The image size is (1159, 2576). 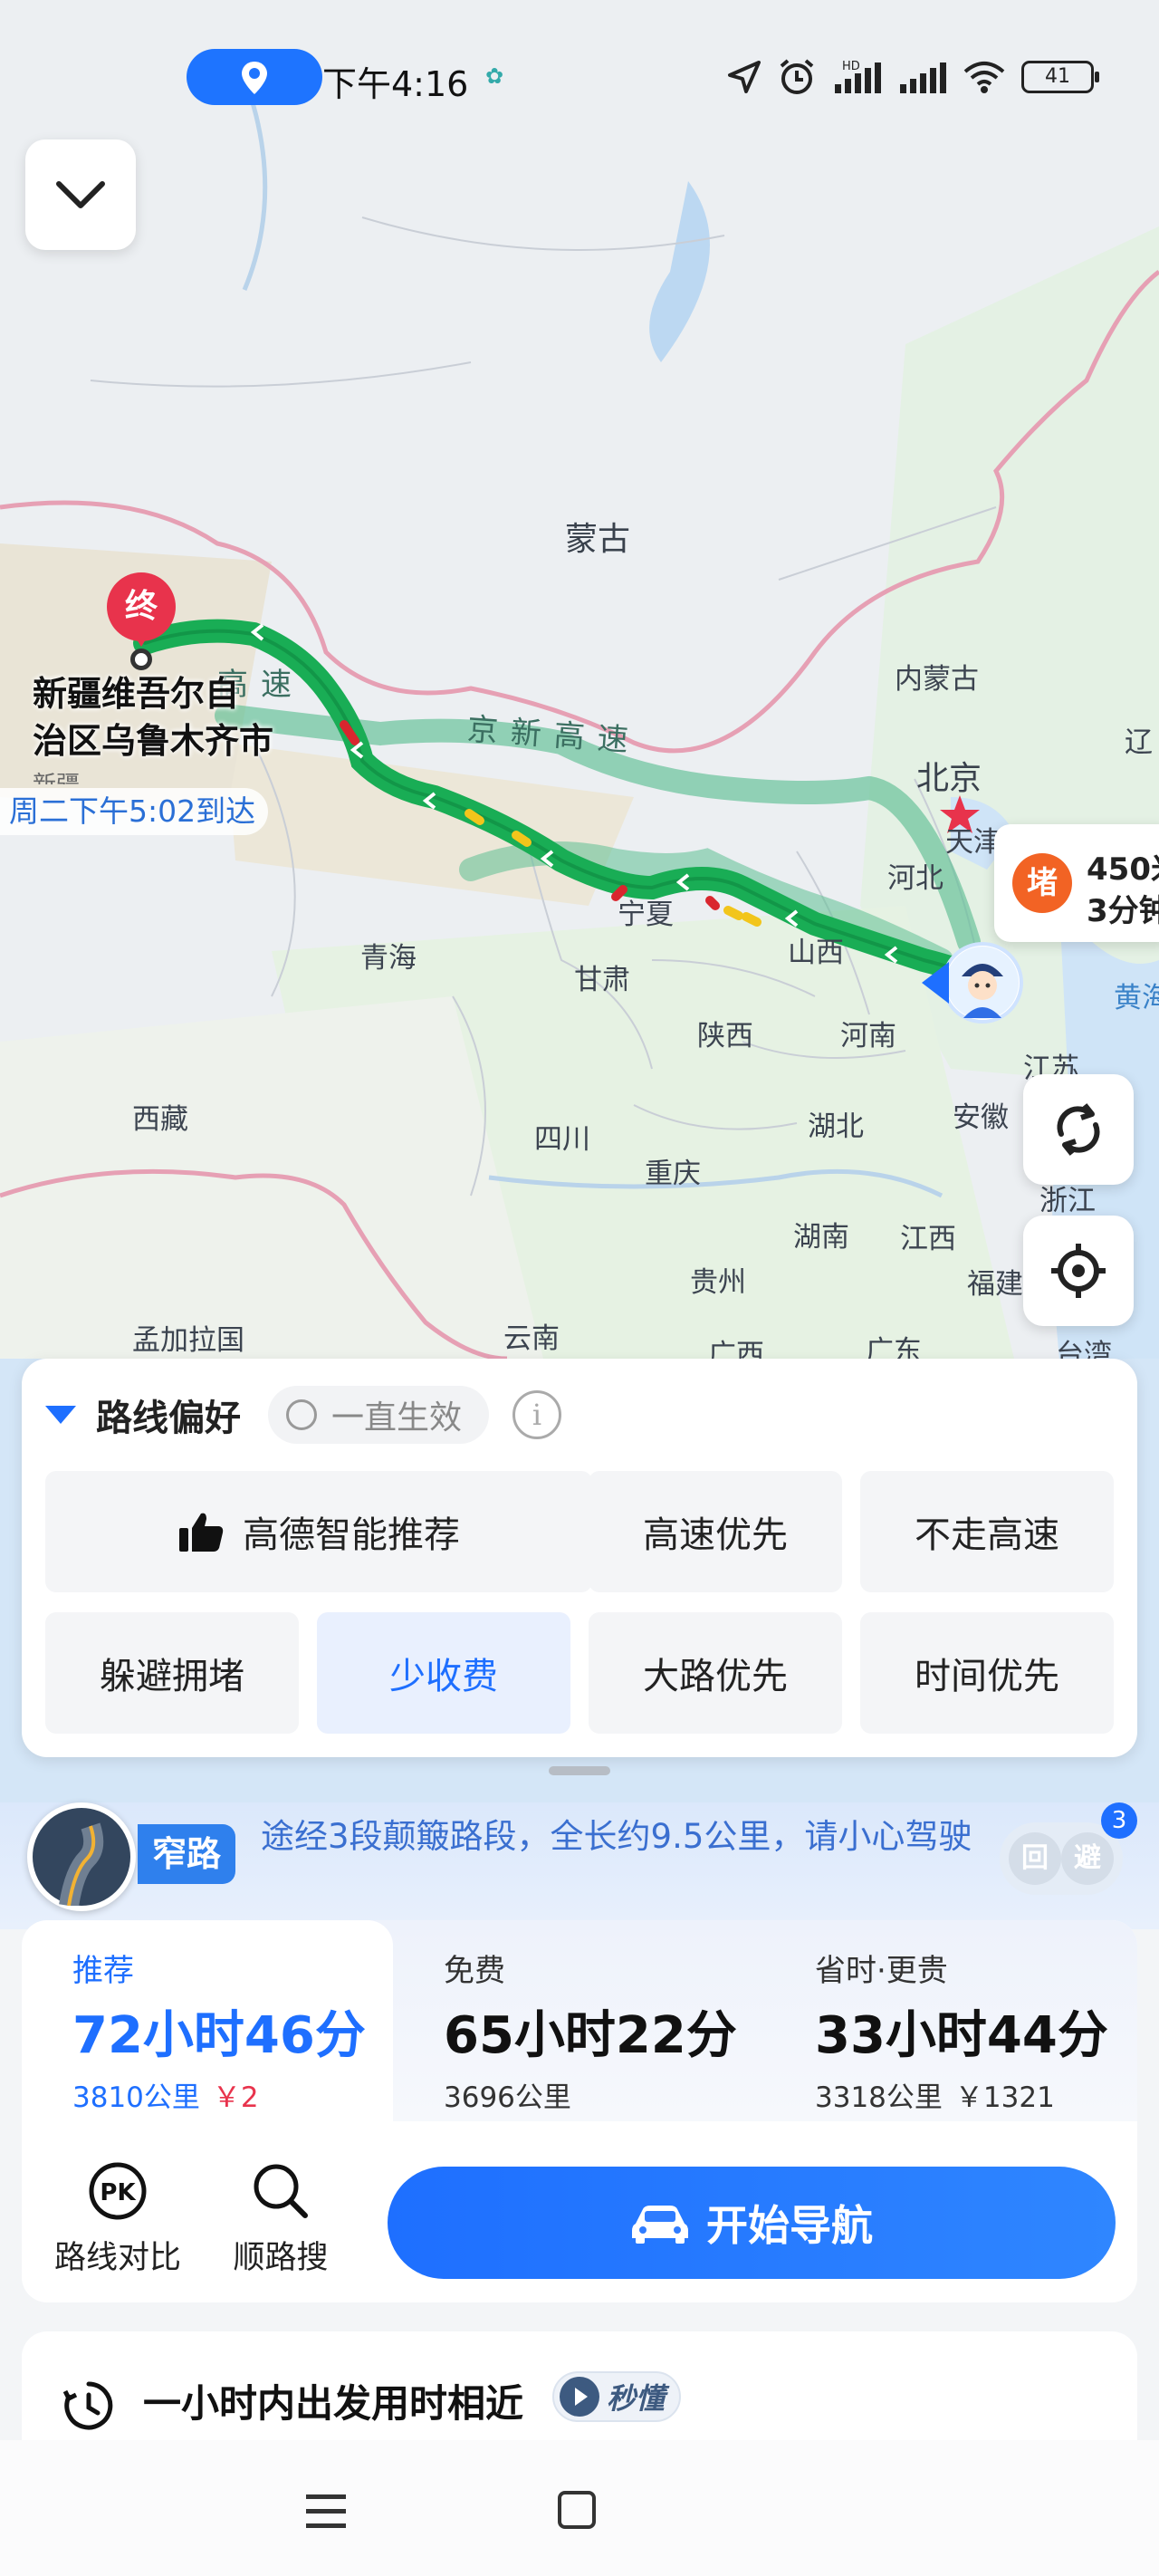 I want to click on preference-header: 路线偏好 一直生效 i, so click(x=303, y=1415).